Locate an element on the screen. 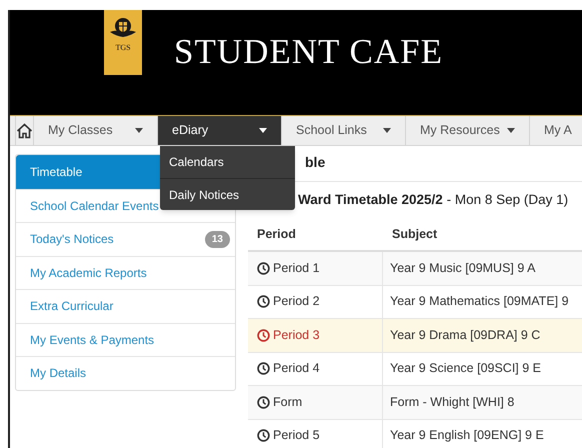 This screenshot has width=582, height=448. crest-icon is located at coordinates (123, 28).